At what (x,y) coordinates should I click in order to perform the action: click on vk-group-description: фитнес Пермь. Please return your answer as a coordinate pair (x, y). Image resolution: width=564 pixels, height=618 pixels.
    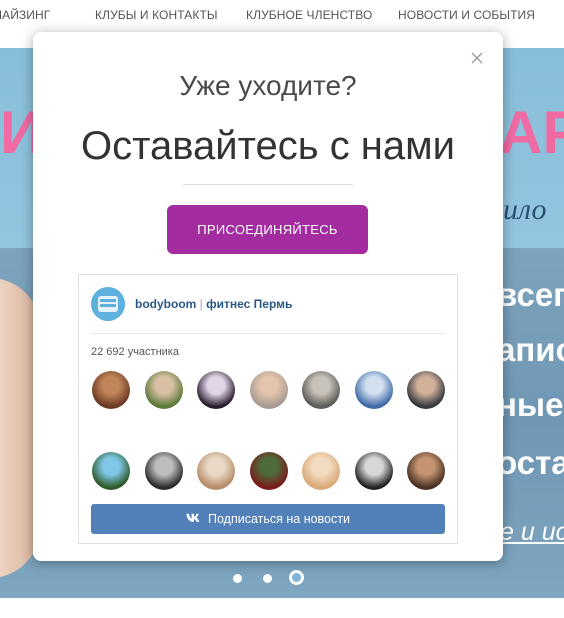
    Looking at the image, I should click on (249, 304).